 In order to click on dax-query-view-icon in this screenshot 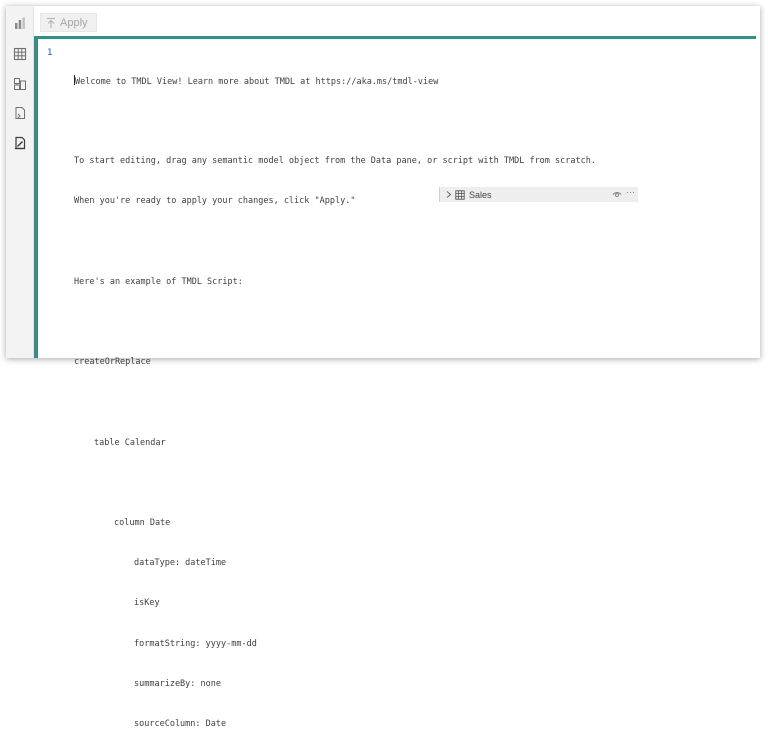, I will do `click(20, 113)`.